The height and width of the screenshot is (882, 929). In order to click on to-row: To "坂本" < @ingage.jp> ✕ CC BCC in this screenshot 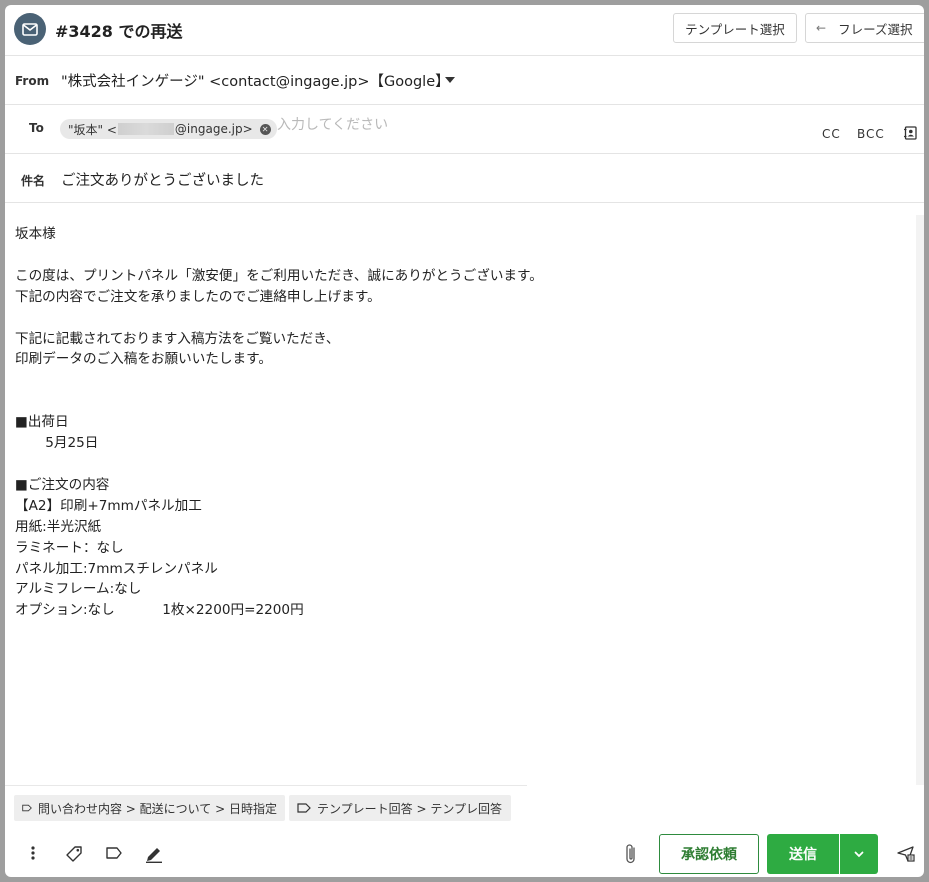, I will do `click(464, 129)`.